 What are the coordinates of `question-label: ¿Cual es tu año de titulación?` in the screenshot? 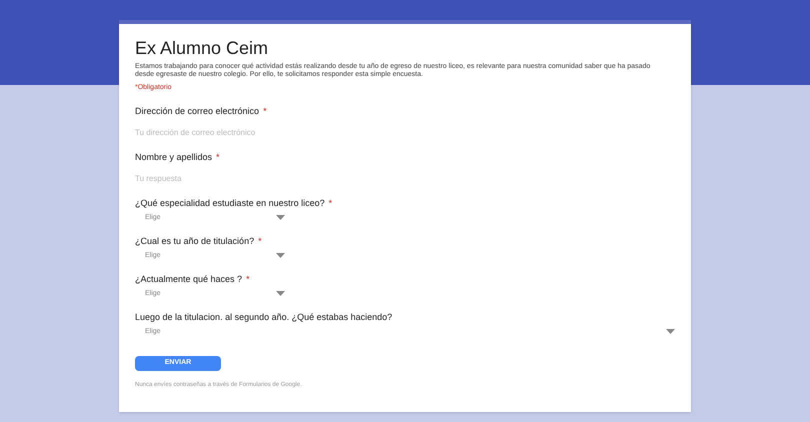 It's located at (194, 241).